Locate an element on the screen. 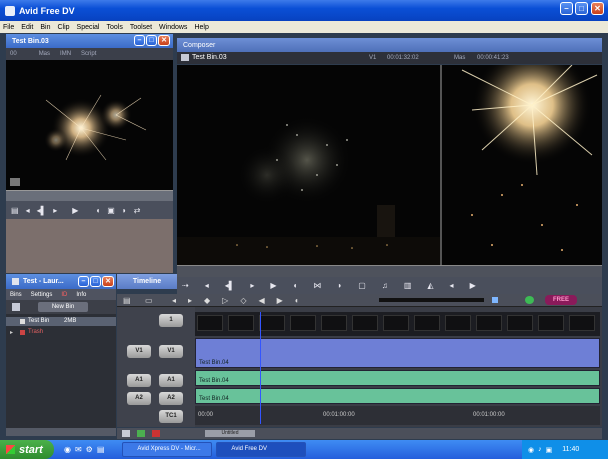  record-track-a1: A1 is located at coordinates (171, 380).